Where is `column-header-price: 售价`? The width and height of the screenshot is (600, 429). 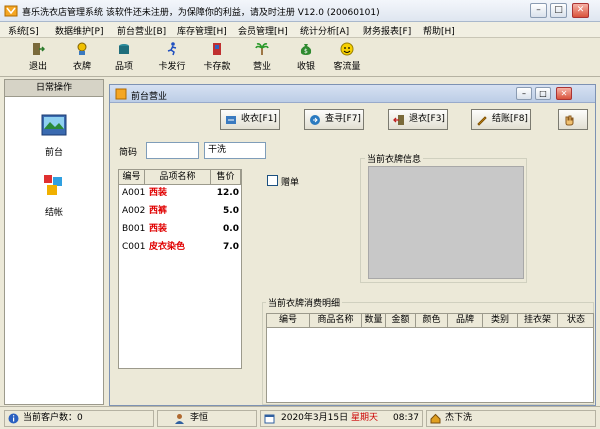
column-header-price: 售价 is located at coordinates (226, 177).